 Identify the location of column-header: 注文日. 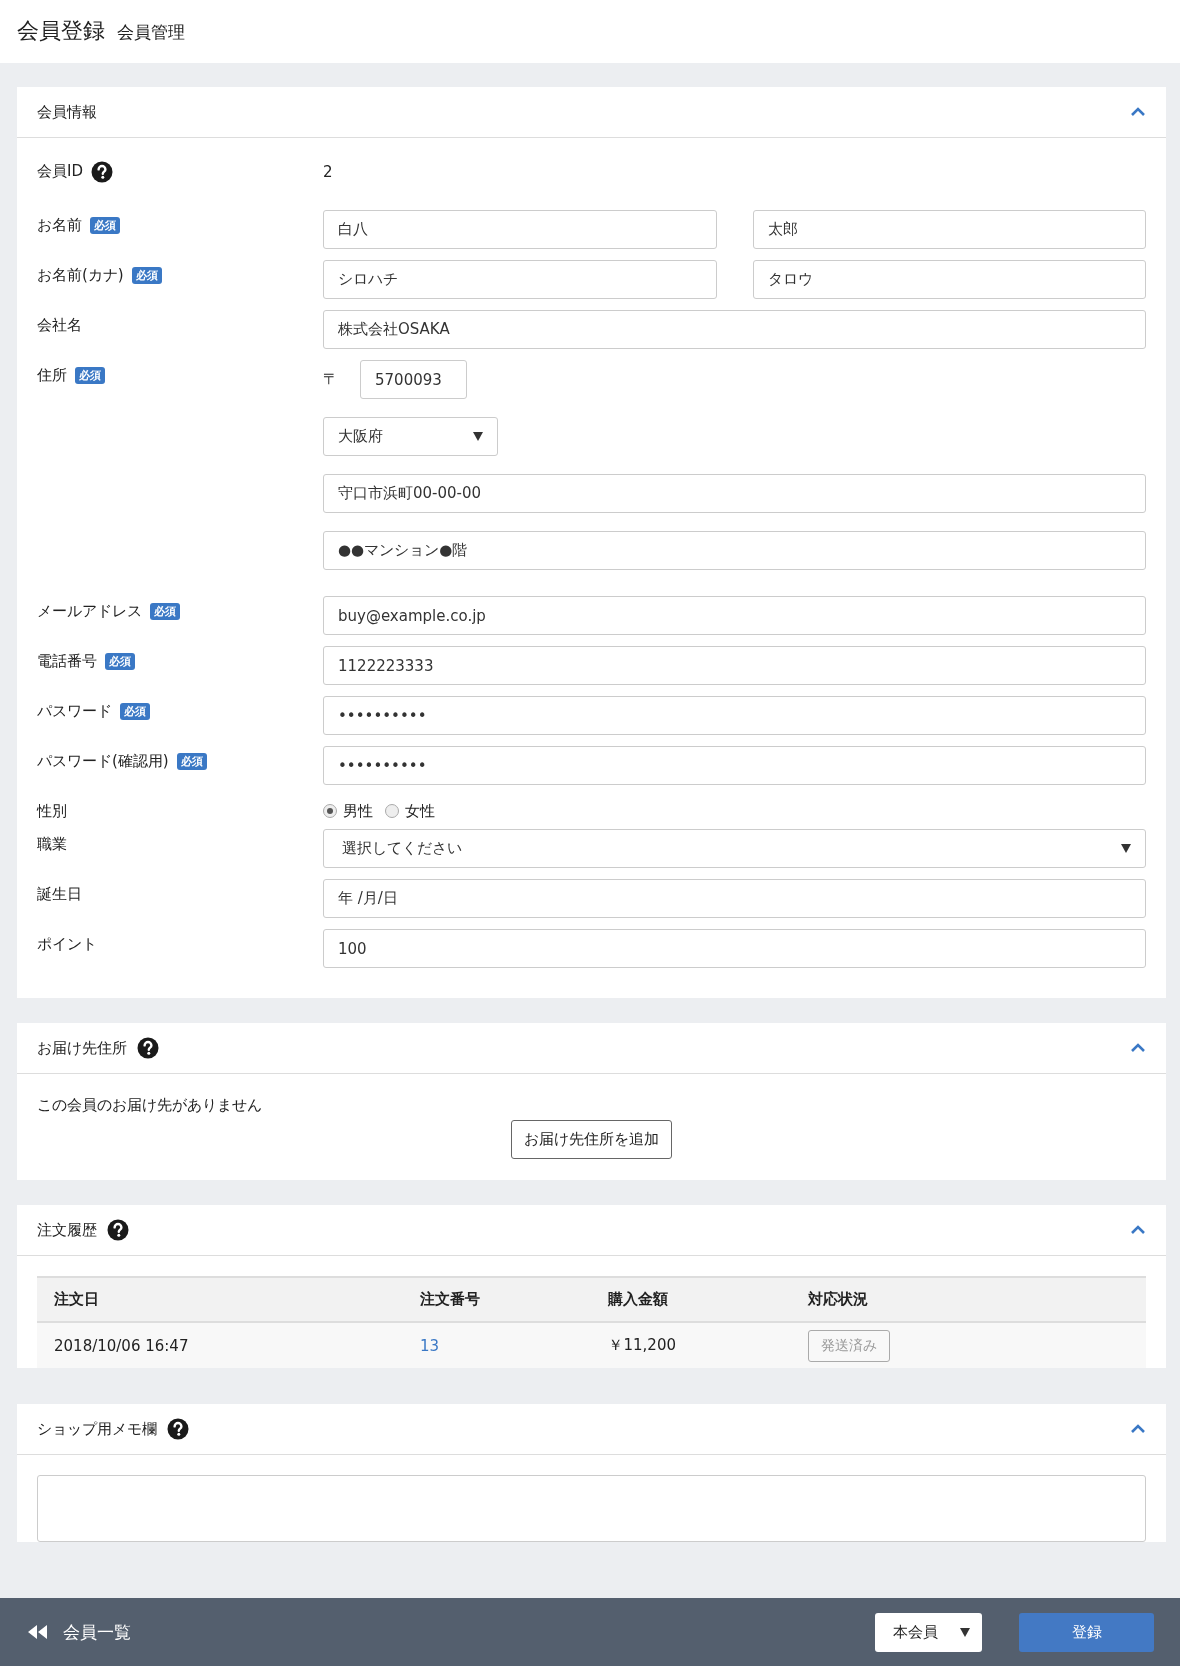
(220, 1299).